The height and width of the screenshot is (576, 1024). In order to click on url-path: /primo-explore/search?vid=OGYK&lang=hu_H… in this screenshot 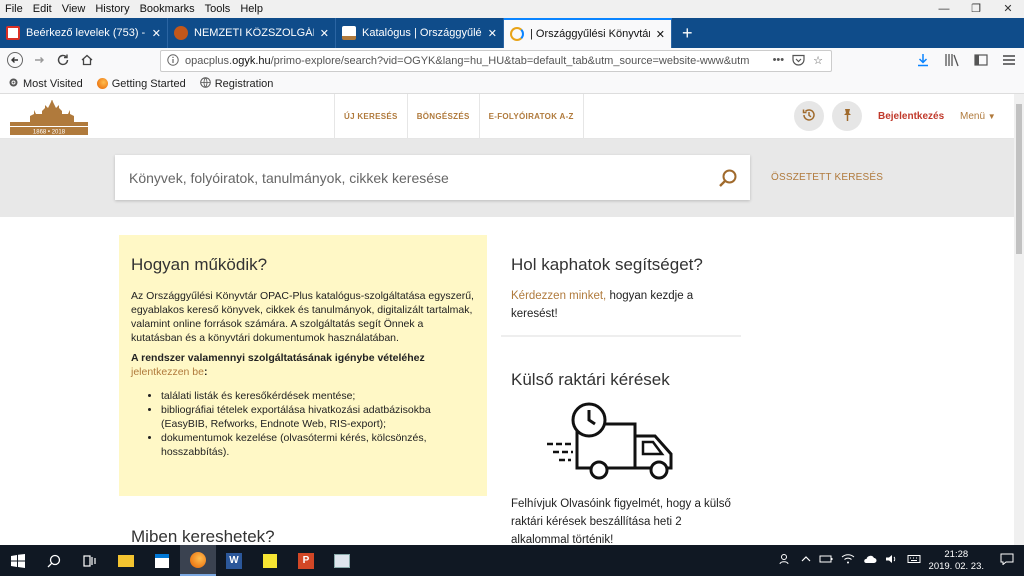, I will do `click(510, 61)`.